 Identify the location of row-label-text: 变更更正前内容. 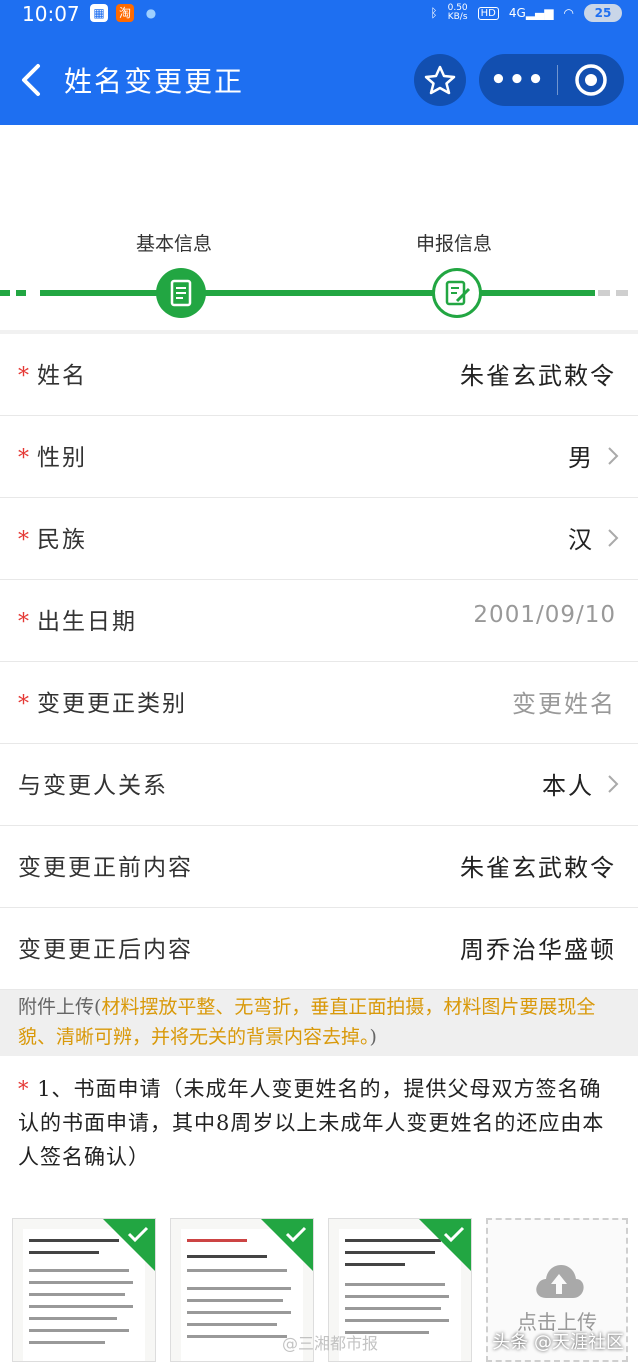
(105, 868).